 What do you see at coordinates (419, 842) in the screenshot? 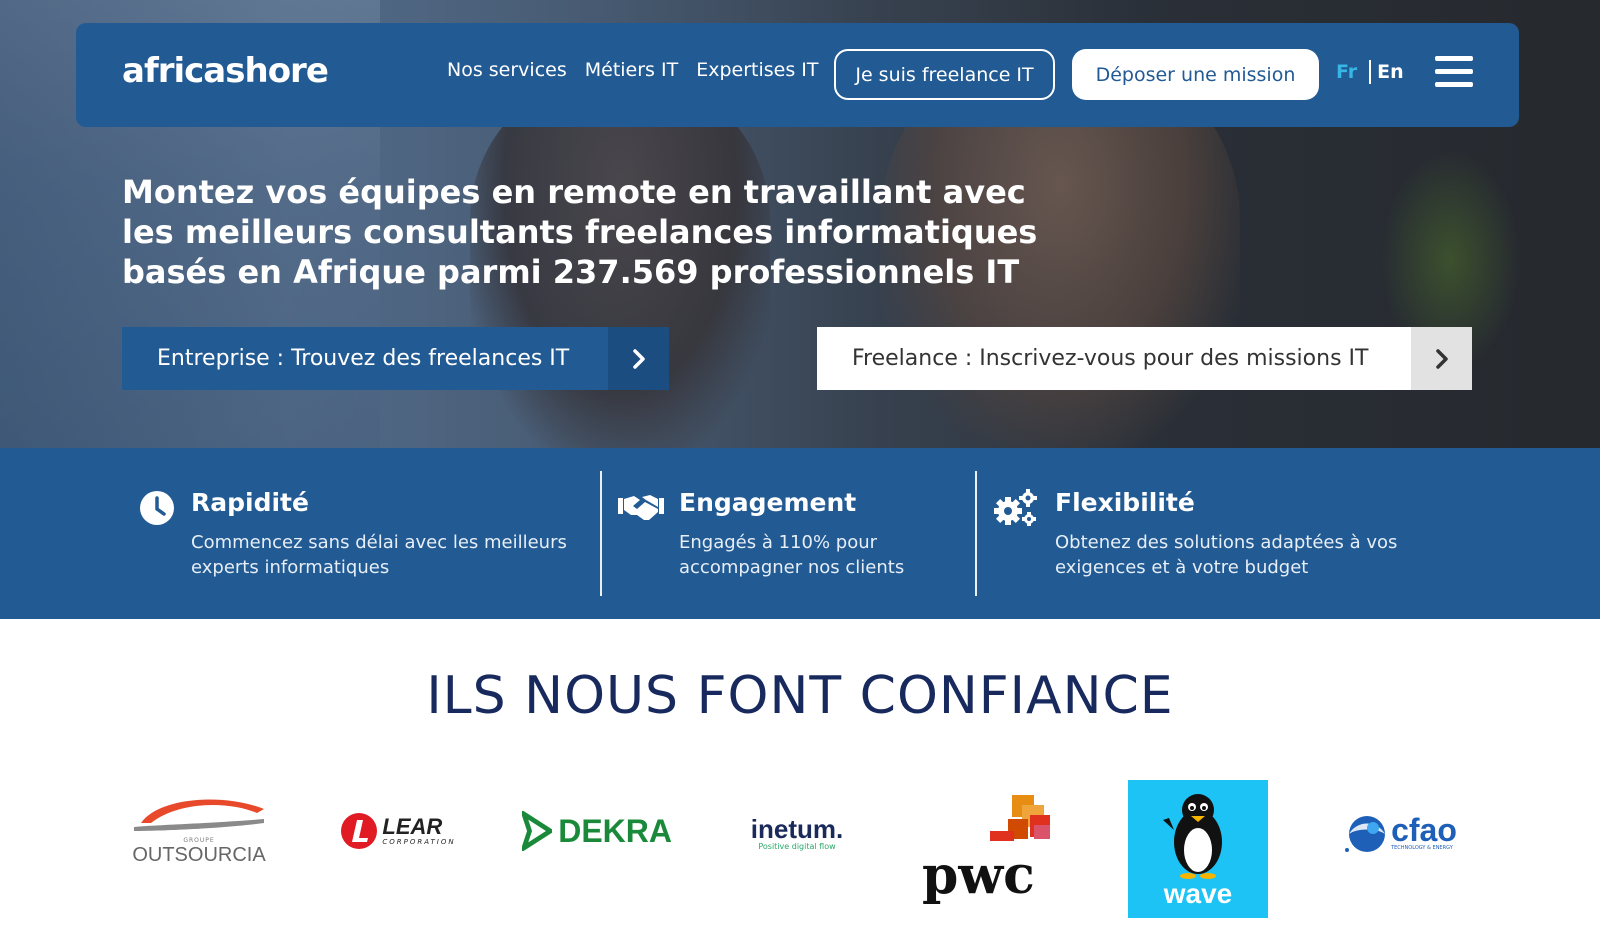
I see `lear-sub: CORPORATION` at bounding box center [419, 842].